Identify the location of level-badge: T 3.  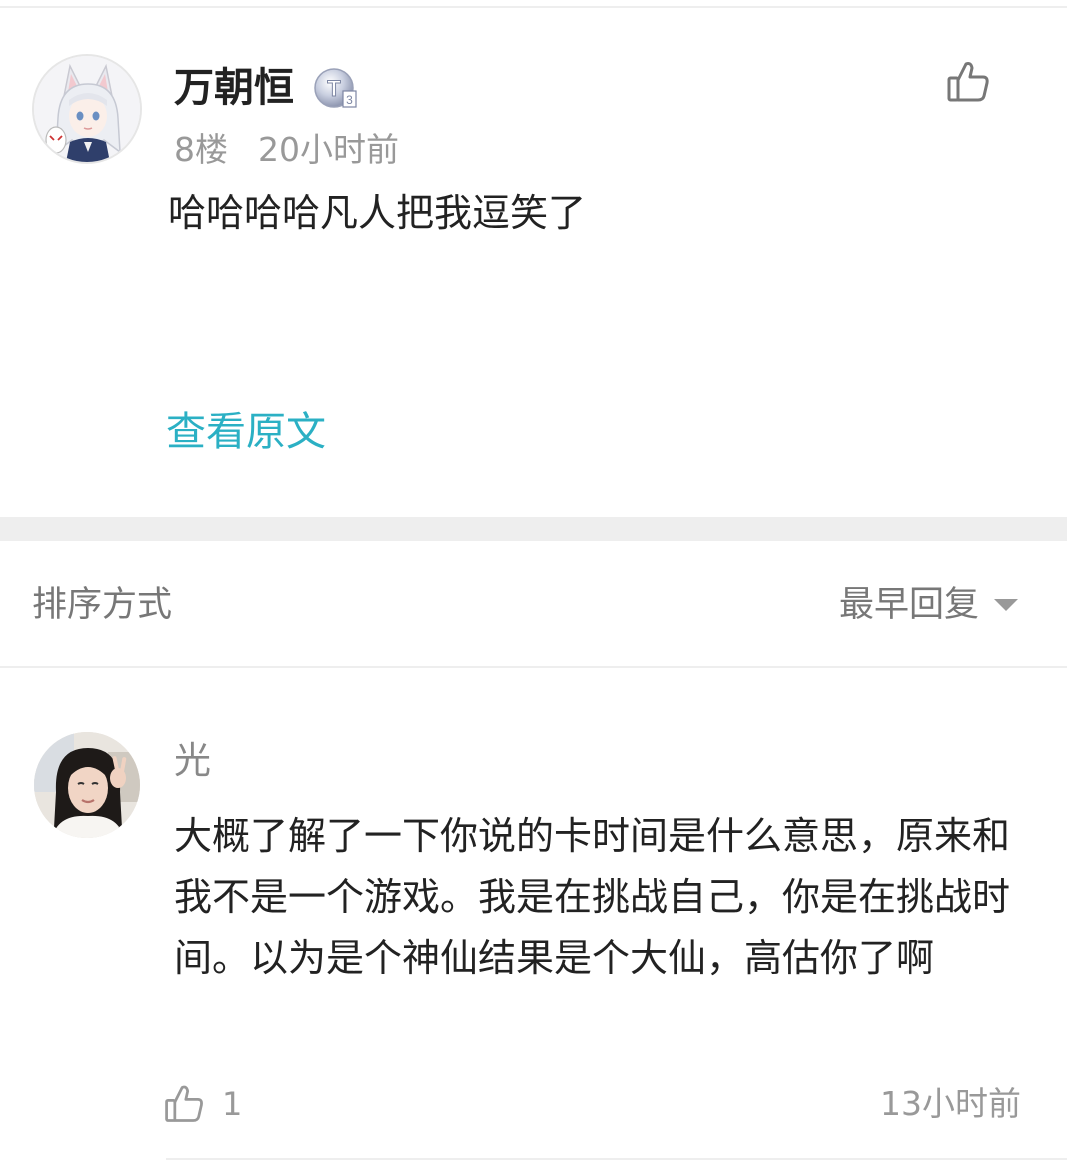
(336, 88).